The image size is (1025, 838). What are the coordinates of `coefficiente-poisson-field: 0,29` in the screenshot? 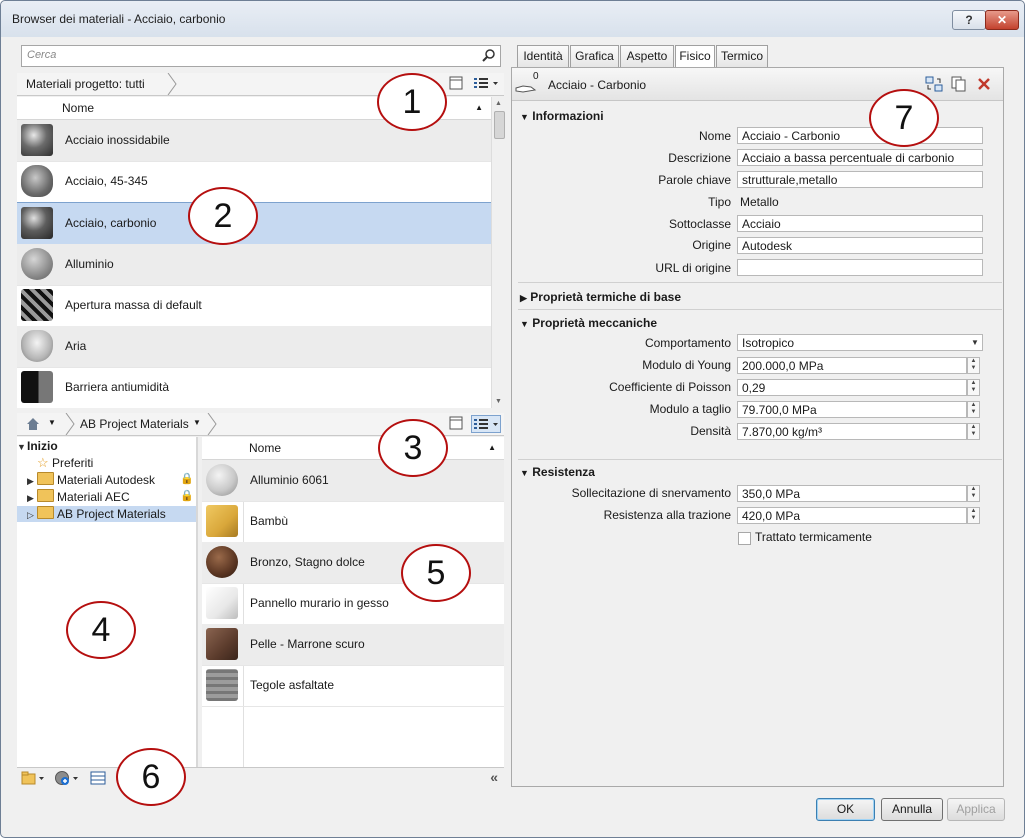 It's located at (852, 387).